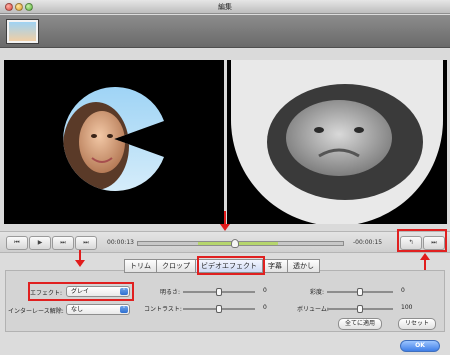  Describe the element at coordinates (274, 266) in the screenshot. I see `tab-subtitle: 字幕` at that location.